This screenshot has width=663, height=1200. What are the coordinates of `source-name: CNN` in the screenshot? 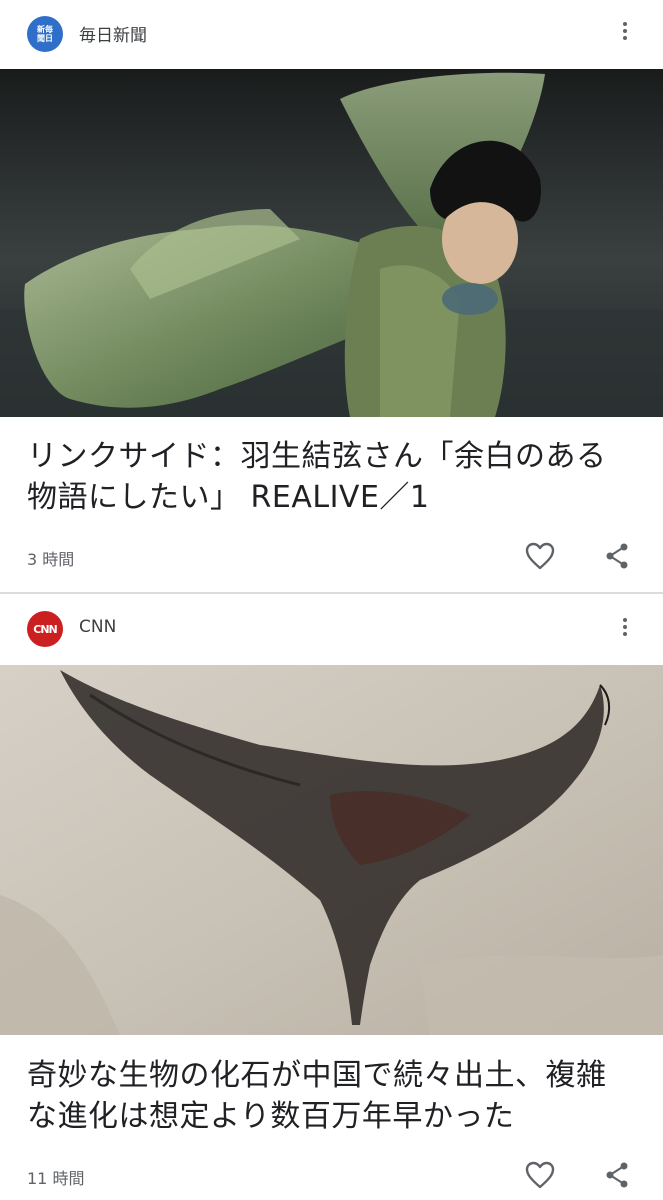 It's located at (98, 627).